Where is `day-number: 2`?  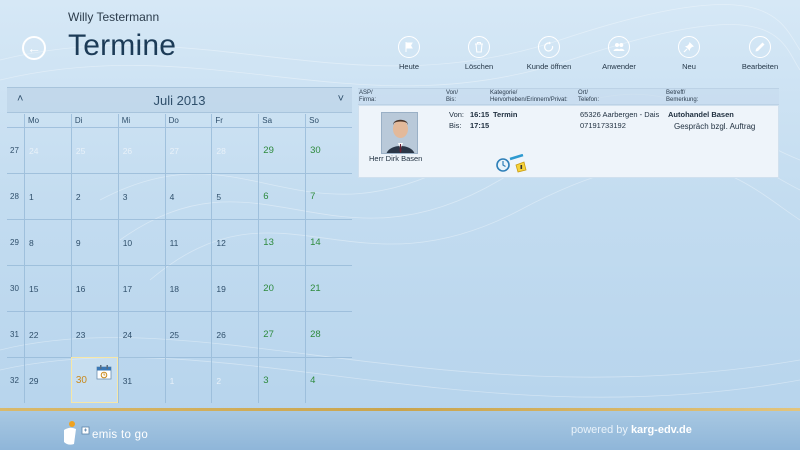
day-number: 2 is located at coordinates (78, 196).